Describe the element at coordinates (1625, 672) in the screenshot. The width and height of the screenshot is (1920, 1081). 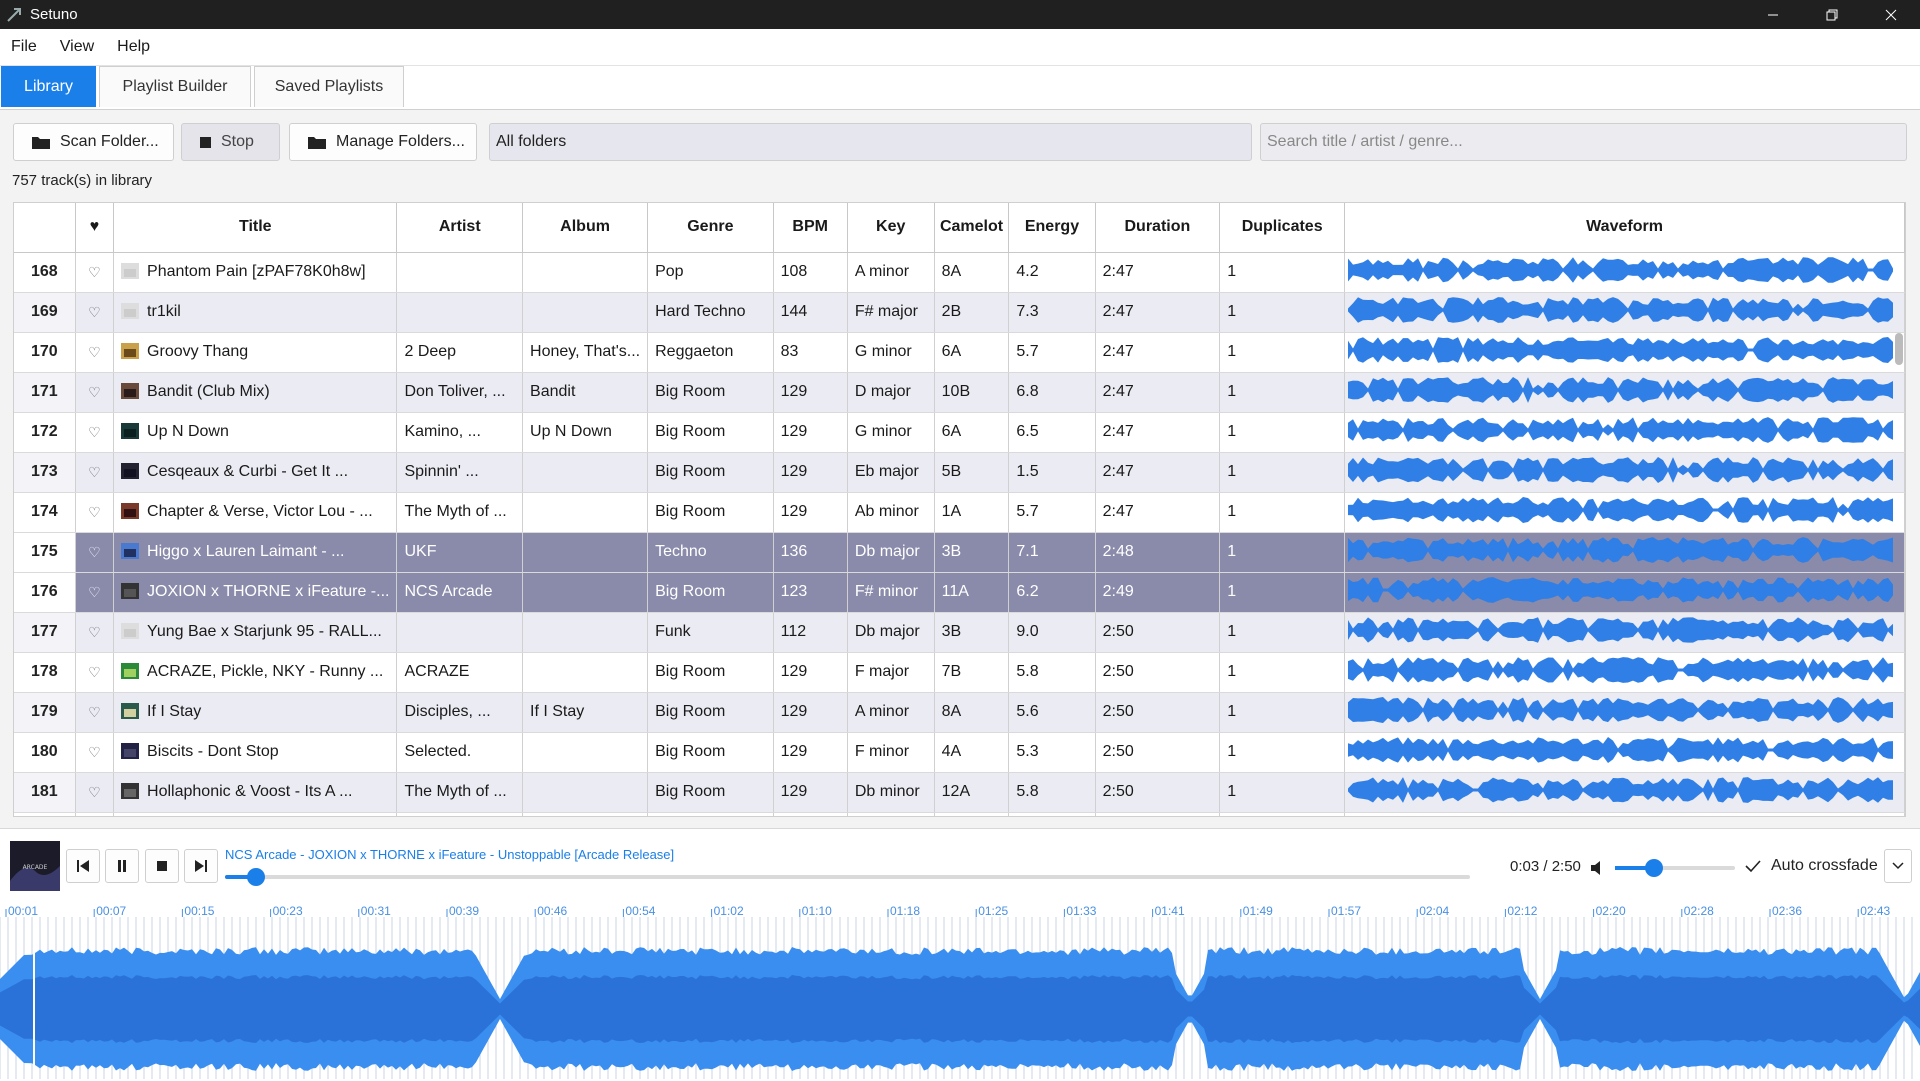
I see `waveform-cell` at that location.